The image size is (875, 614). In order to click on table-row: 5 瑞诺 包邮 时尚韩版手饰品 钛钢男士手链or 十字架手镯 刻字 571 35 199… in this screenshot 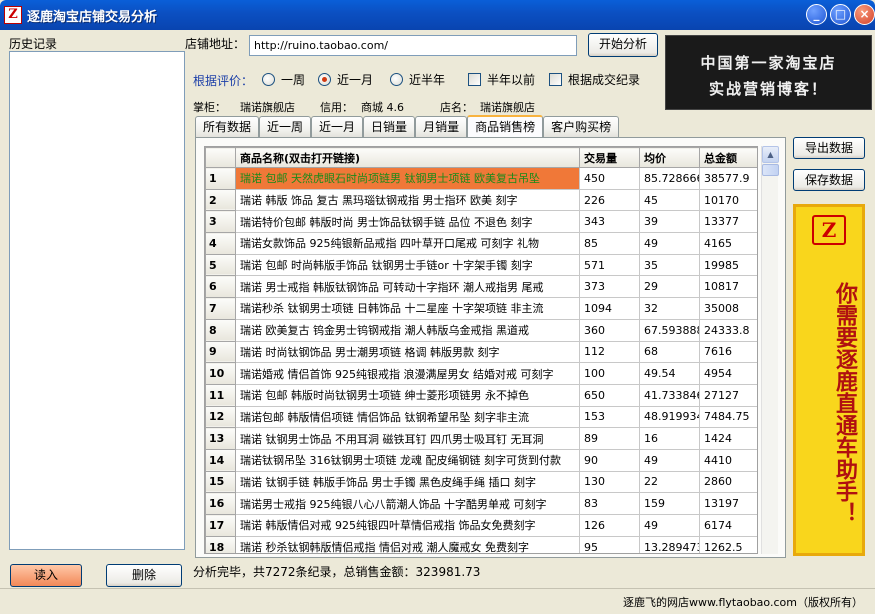, I will do `click(481, 265)`.